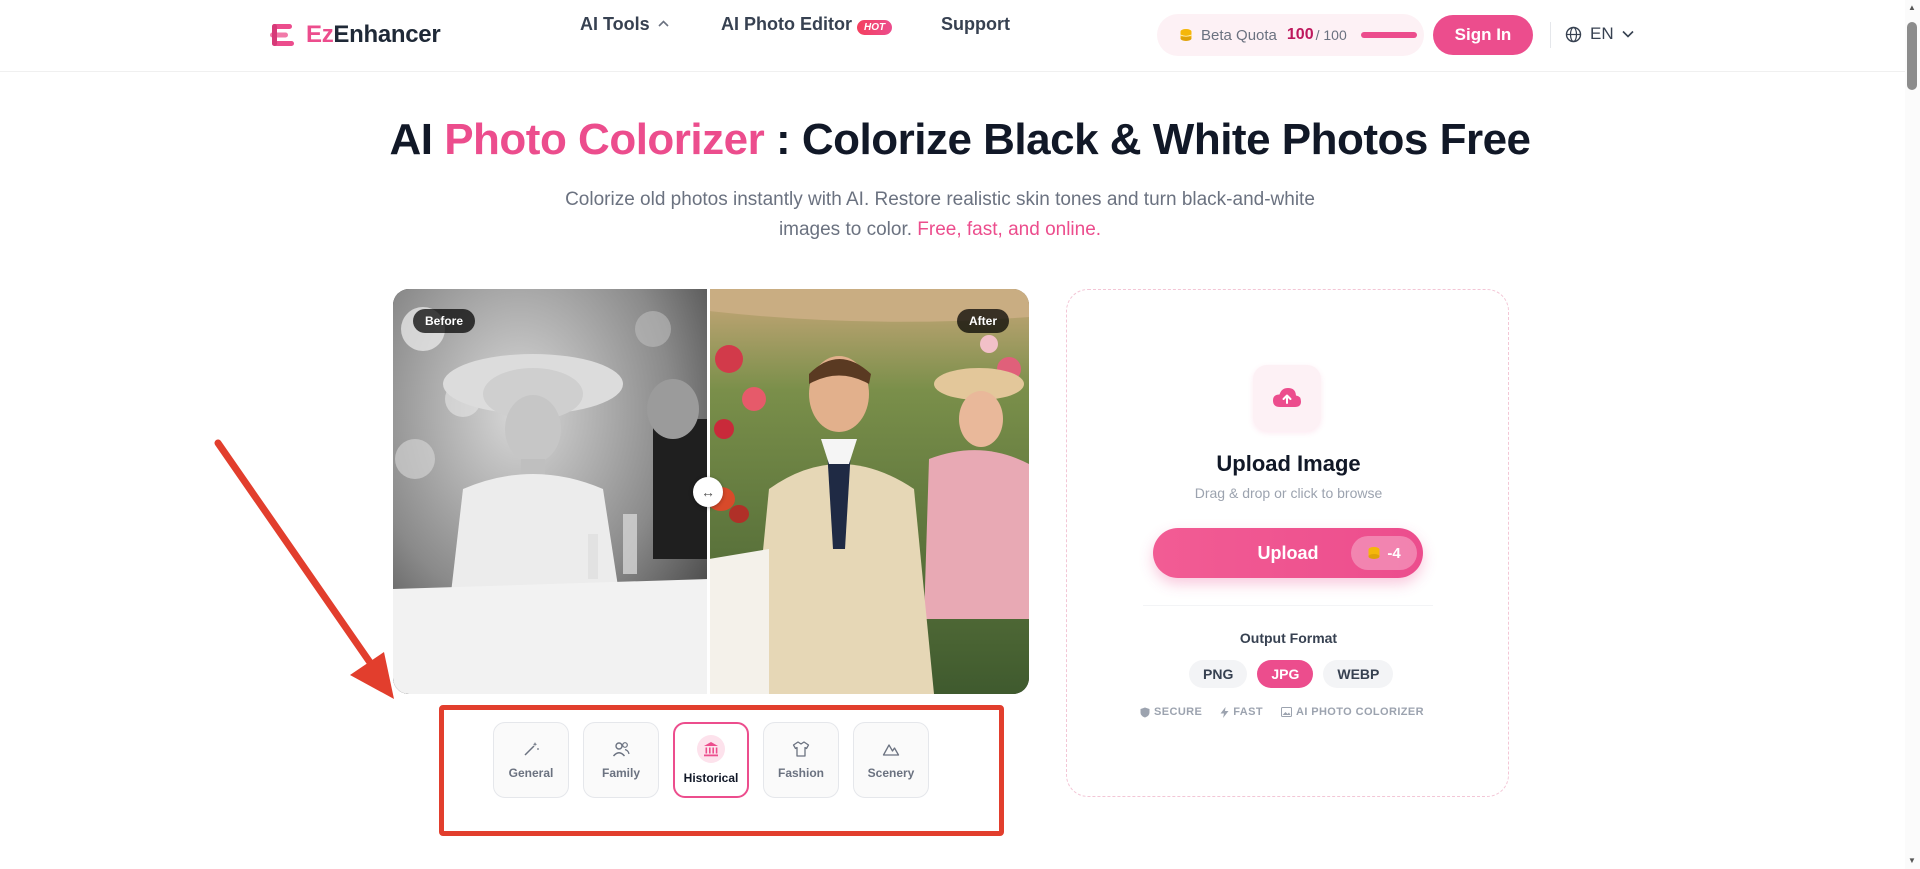  I want to click on badge-secure-label: SECURE, so click(1178, 712).